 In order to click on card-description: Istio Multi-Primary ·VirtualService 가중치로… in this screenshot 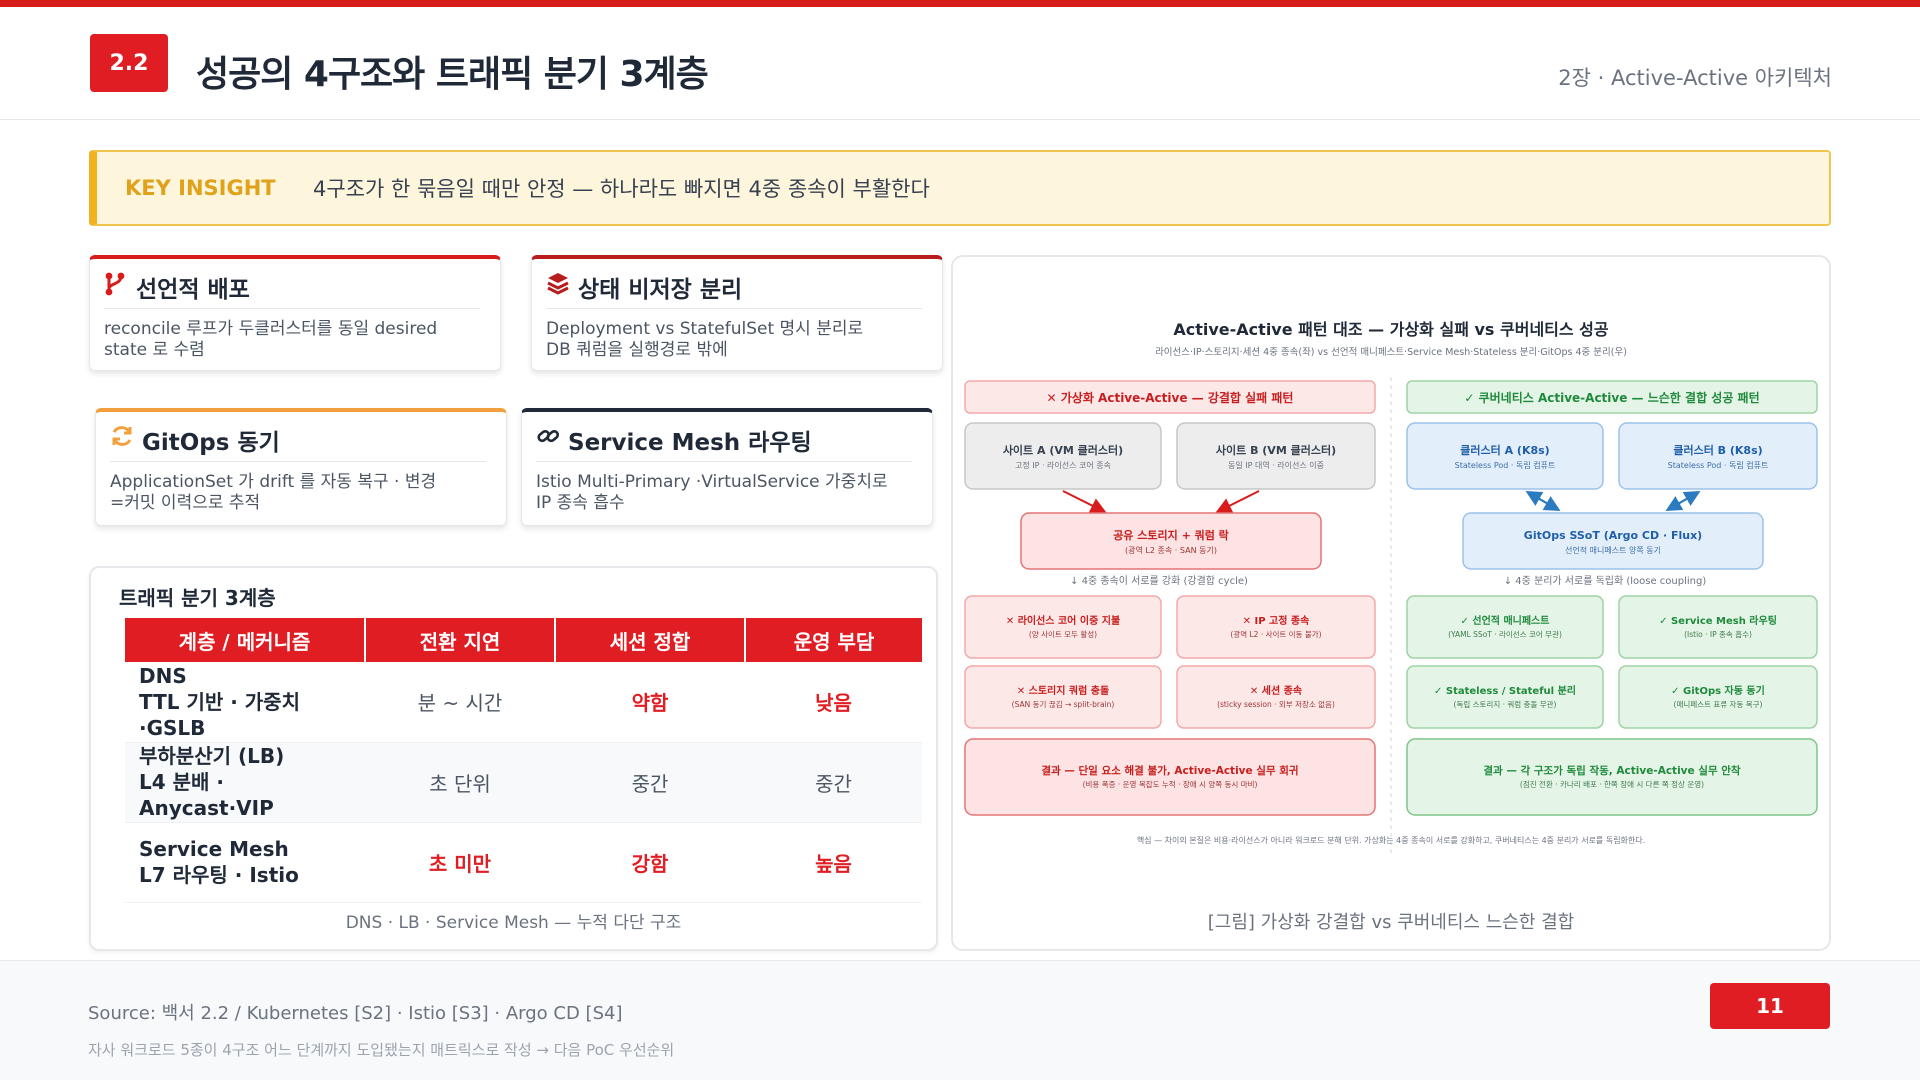, I will do `click(724, 493)`.